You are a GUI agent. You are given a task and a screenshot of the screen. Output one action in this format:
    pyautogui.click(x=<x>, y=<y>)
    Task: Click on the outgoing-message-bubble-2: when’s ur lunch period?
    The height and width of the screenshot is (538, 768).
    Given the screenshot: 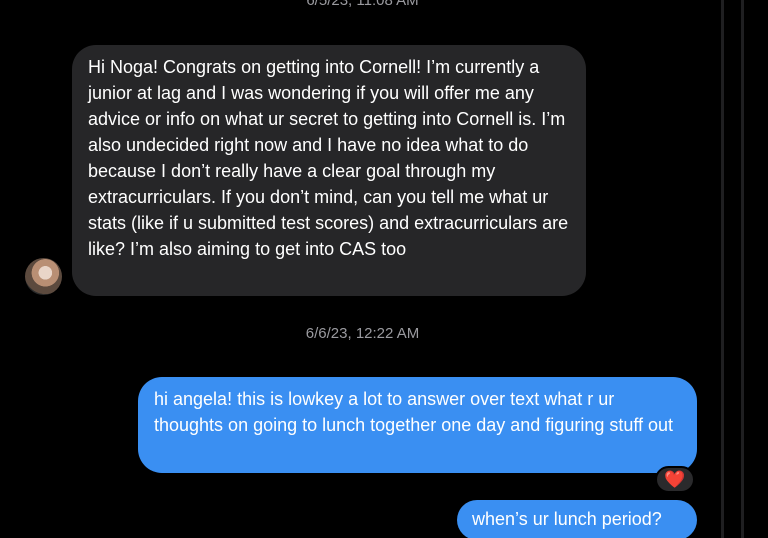 What is the action you would take?
    pyautogui.click(x=577, y=519)
    